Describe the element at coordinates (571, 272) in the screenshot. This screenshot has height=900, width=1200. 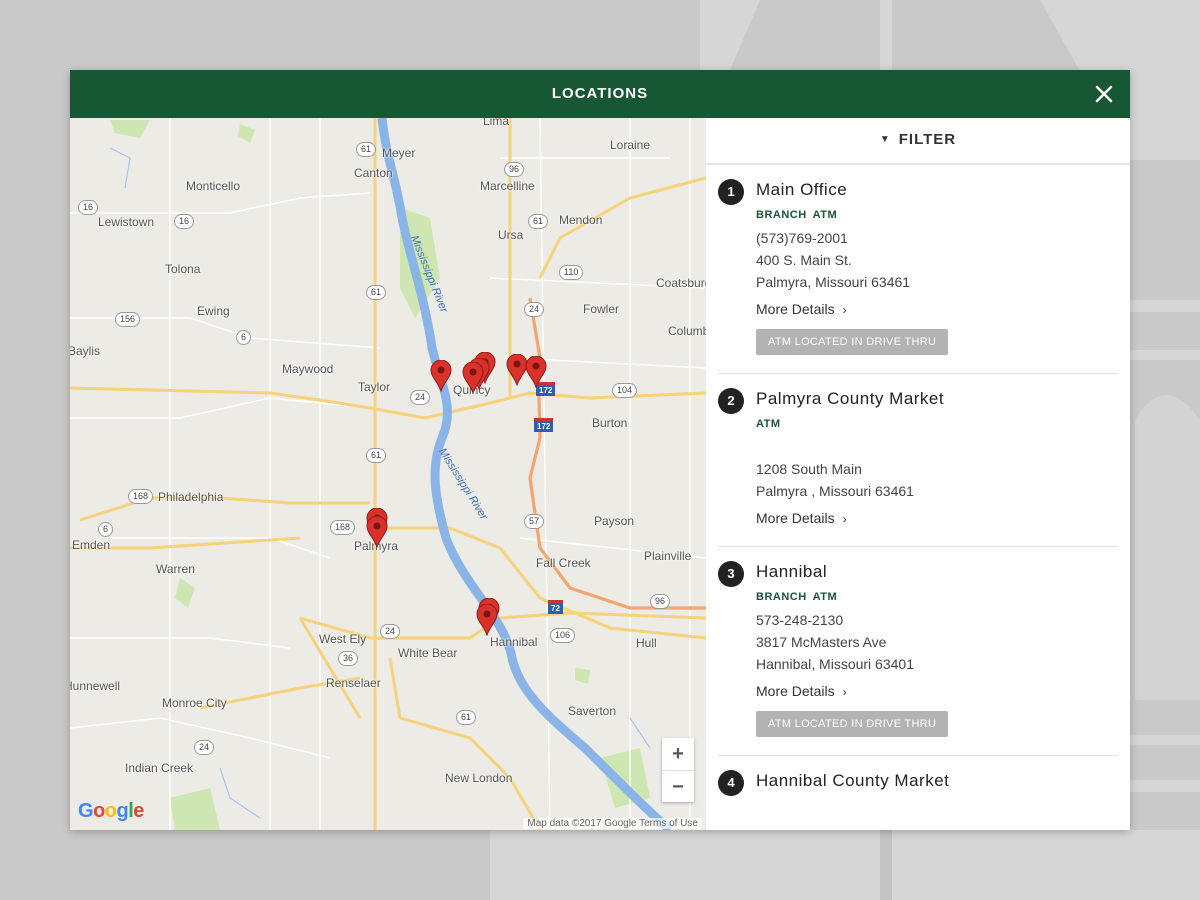
I see `highway-shield: 110` at that location.